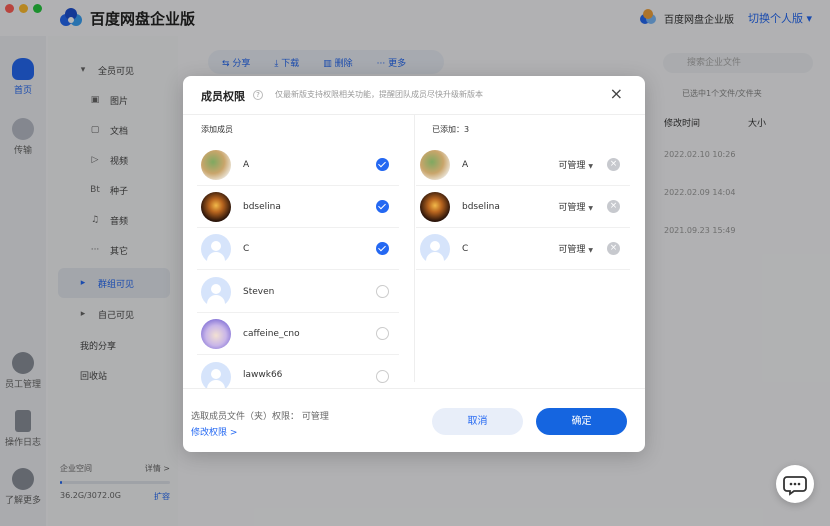 The height and width of the screenshot is (526, 830). I want to click on dialog-title: 成员权限, so click(223, 96).